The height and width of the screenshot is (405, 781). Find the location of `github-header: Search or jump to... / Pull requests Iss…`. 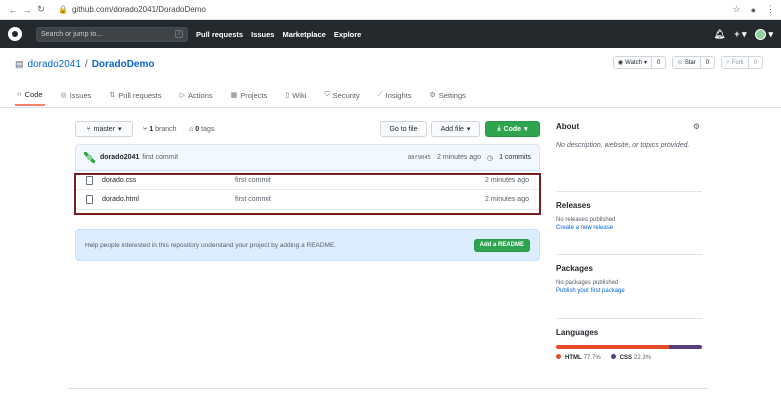

github-header: Search or jump to... / Pull requests Iss… is located at coordinates (390, 34).